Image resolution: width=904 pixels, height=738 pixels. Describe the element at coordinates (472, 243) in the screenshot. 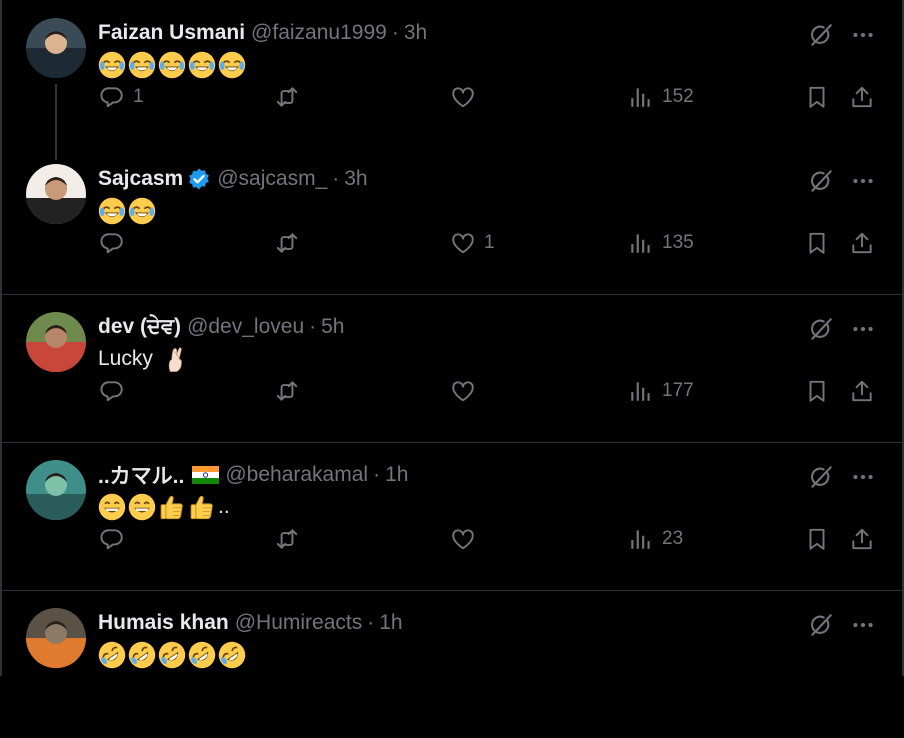

I see `like-button: 1` at that location.